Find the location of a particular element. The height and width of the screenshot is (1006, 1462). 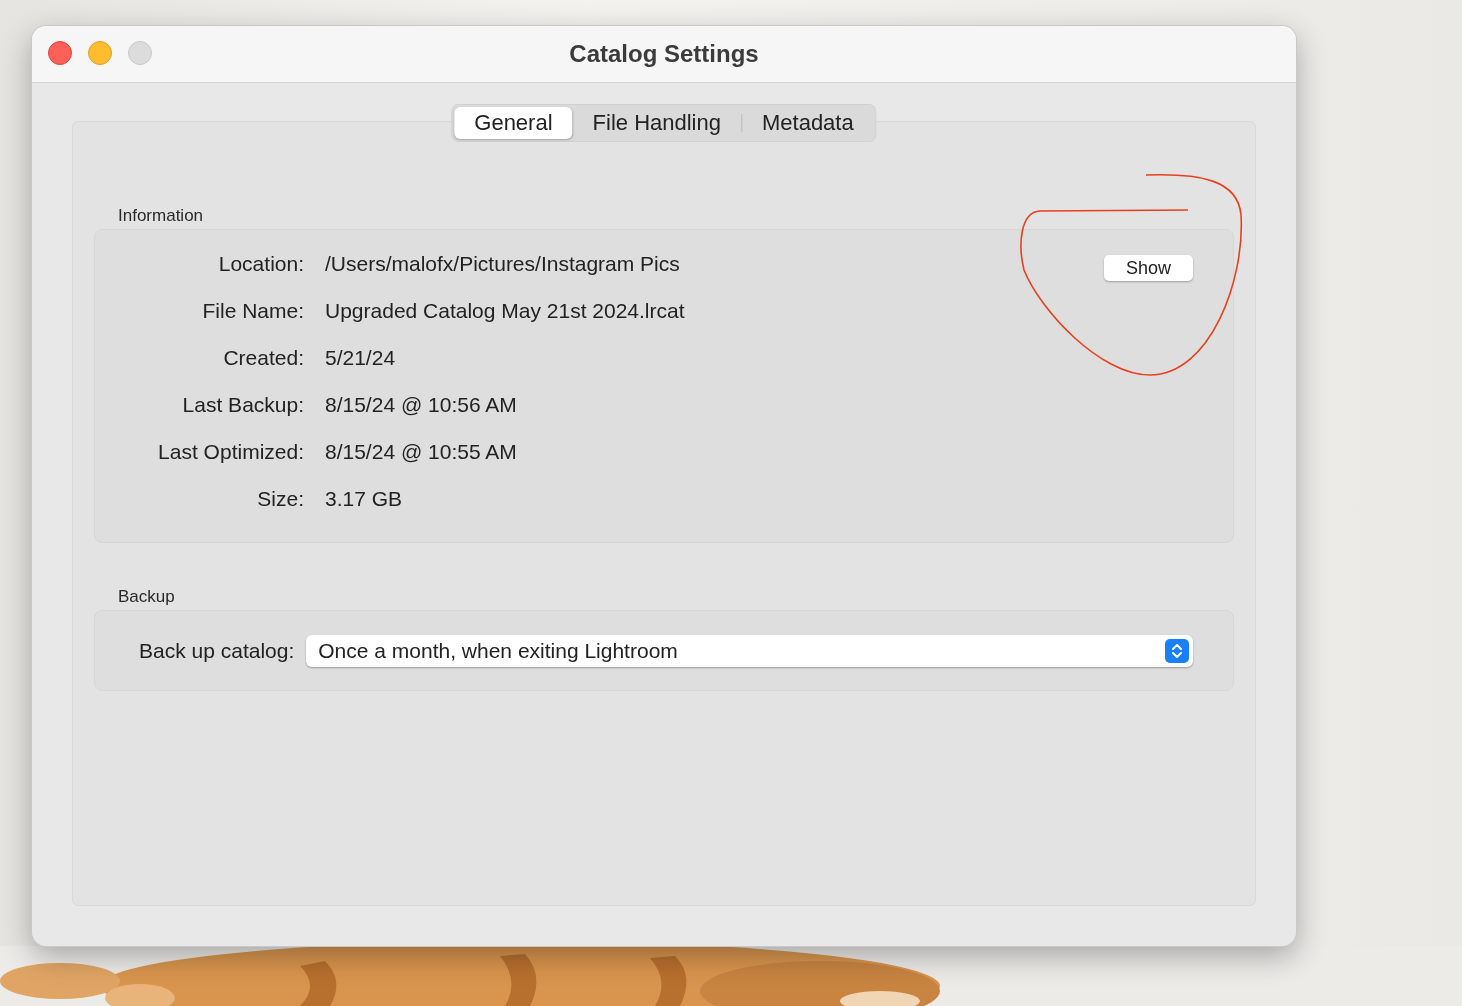

minimize-button is located at coordinates (100, 53).